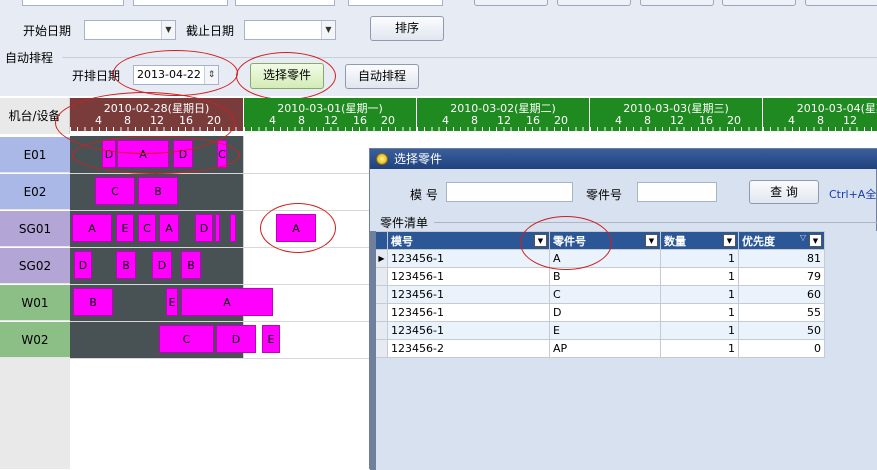 This screenshot has width=877, height=470. I want to click on table-row: 123456-1 B 1 79, so click(600, 276).